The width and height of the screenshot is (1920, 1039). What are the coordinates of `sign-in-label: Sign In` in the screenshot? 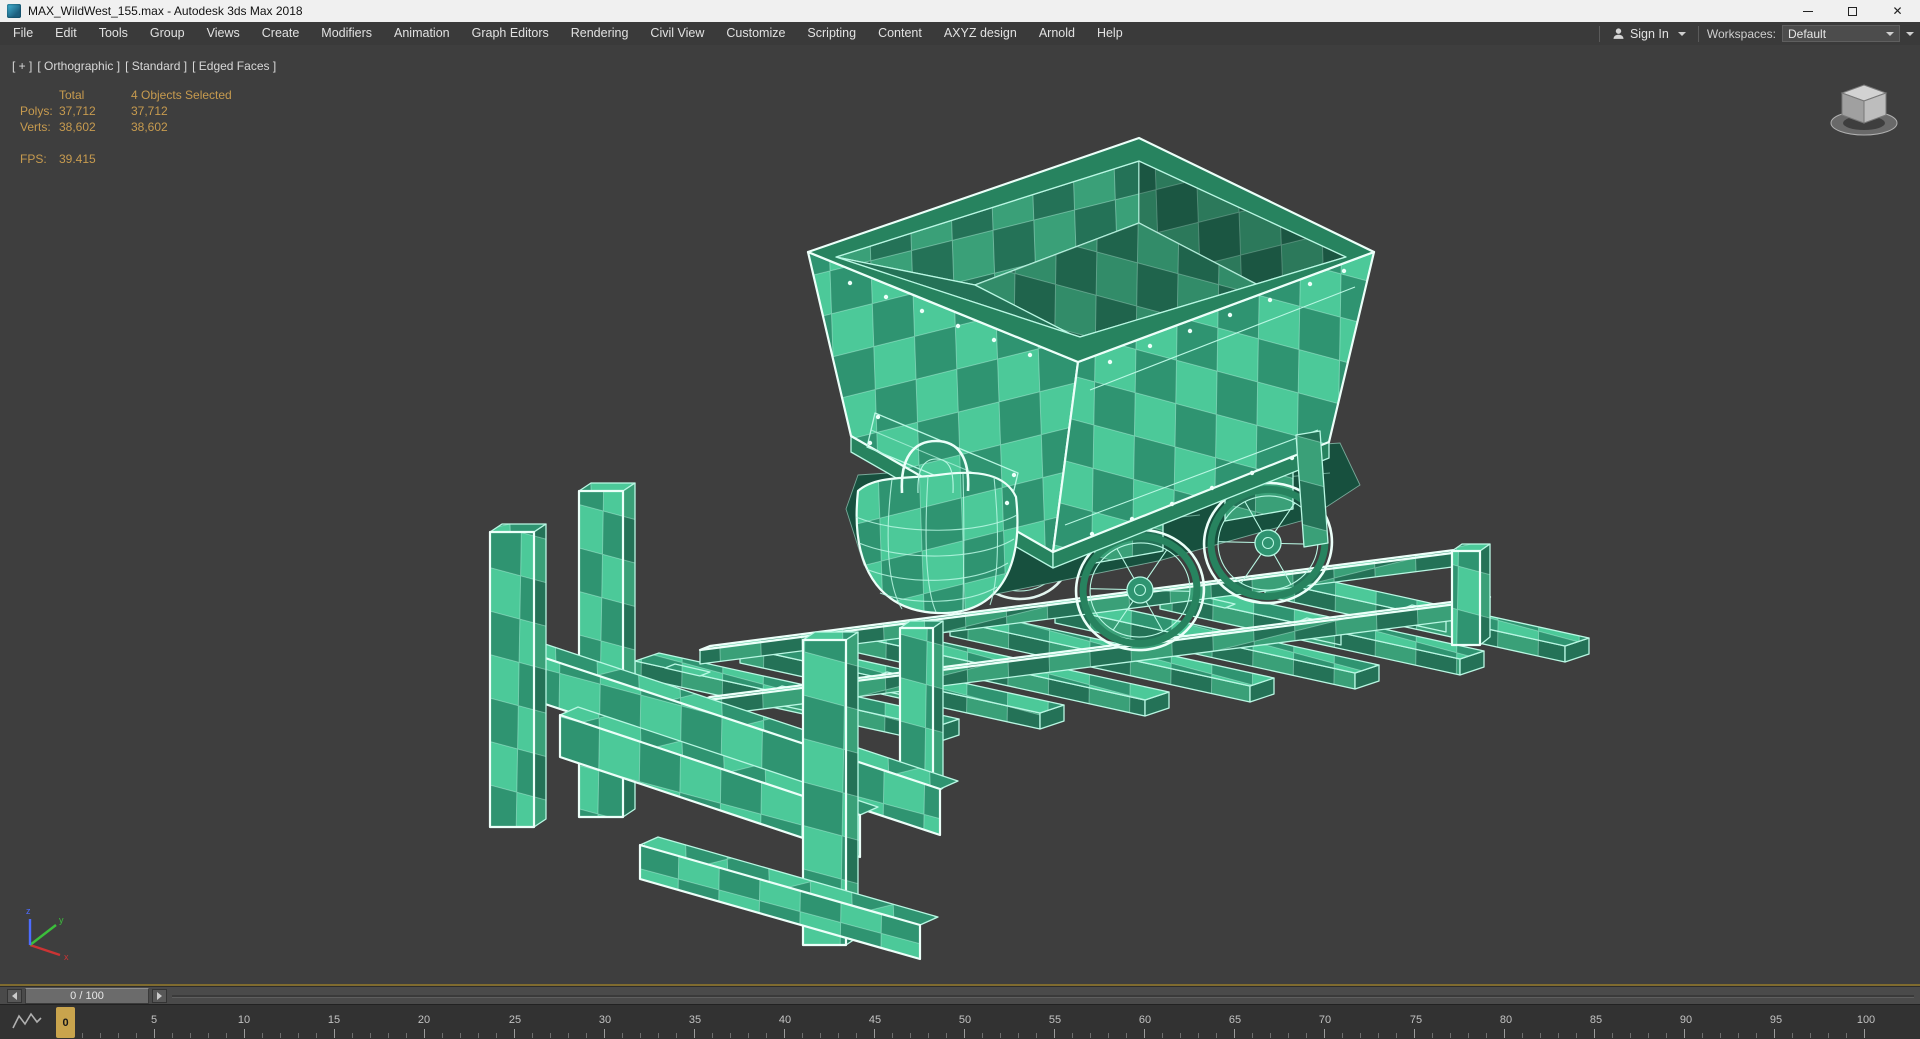 It's located at (1649, 33).